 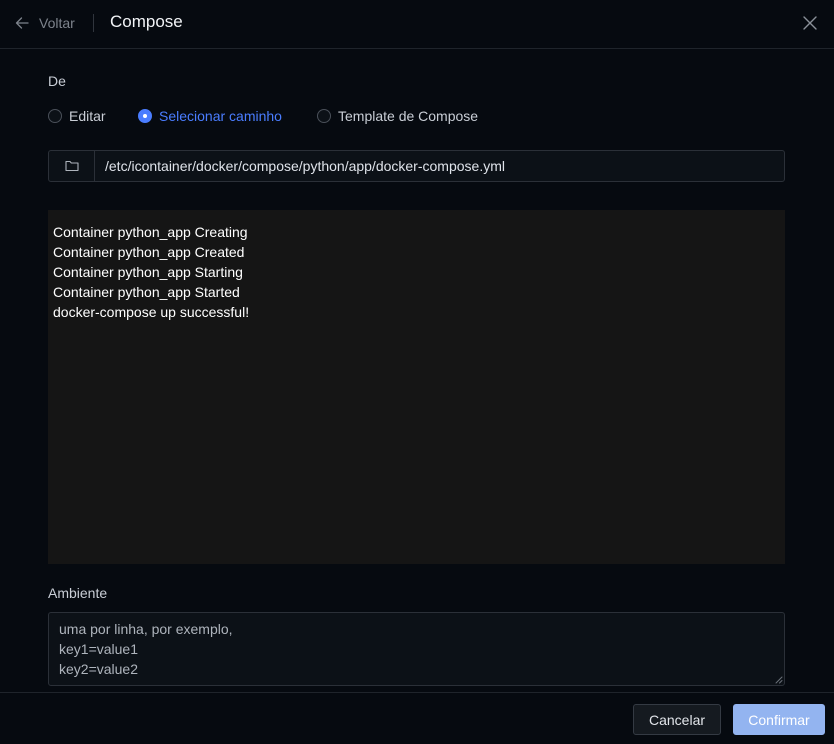 I want to click on confirm-button: Confirmar, so click(x=779, y=719).